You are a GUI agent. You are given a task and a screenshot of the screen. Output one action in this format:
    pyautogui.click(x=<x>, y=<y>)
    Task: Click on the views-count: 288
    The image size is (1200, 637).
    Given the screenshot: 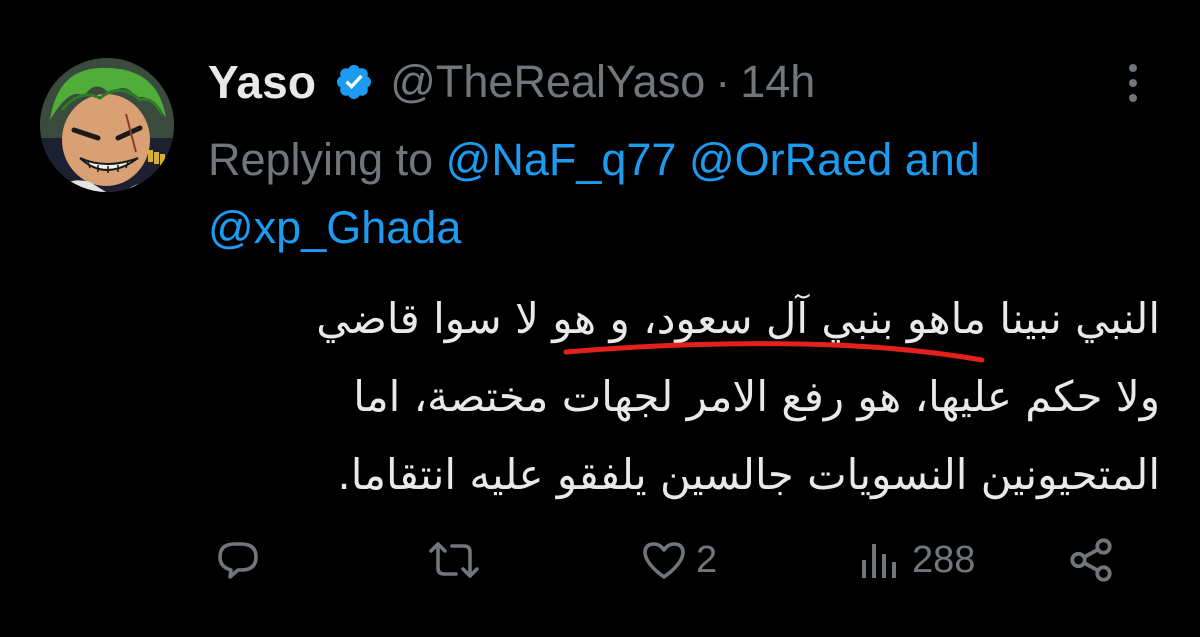 What is the action you would take?
    pyautogui.click(x=944, y=559)
    